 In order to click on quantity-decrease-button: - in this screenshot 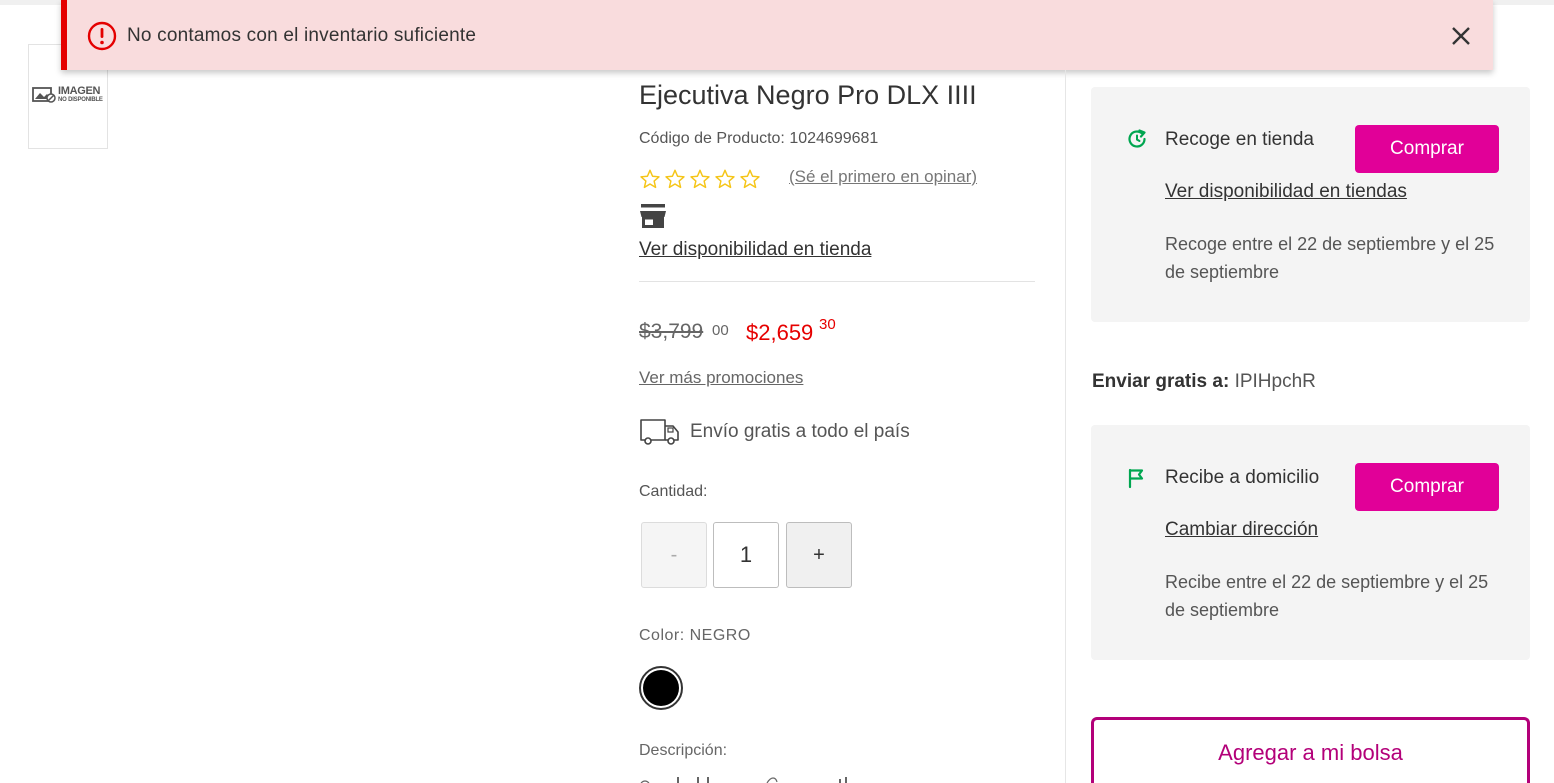, I will do `click(674, 555)`.